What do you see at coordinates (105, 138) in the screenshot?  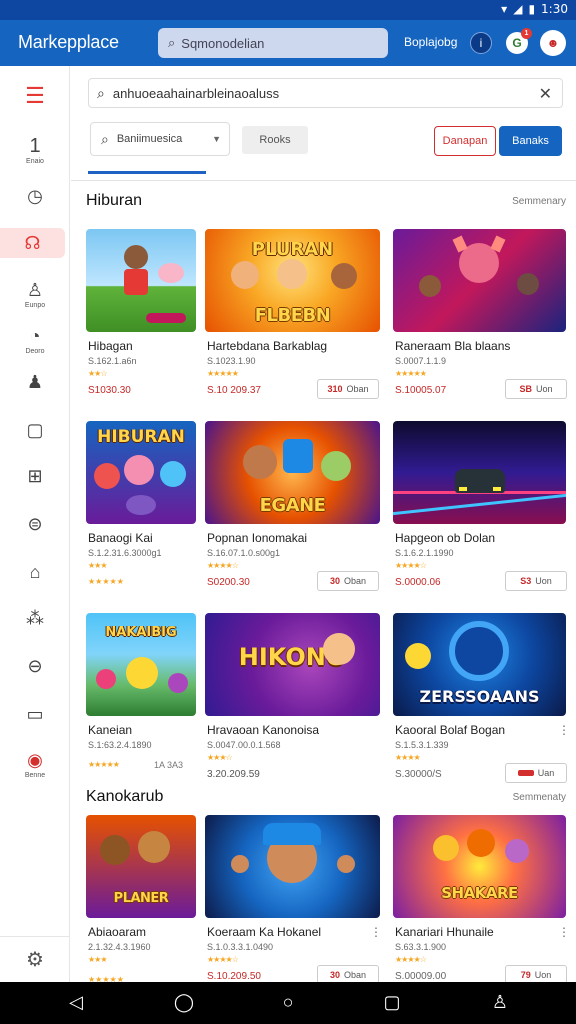 I see `search-icon: ⌕` at bounding box center [105, 138].